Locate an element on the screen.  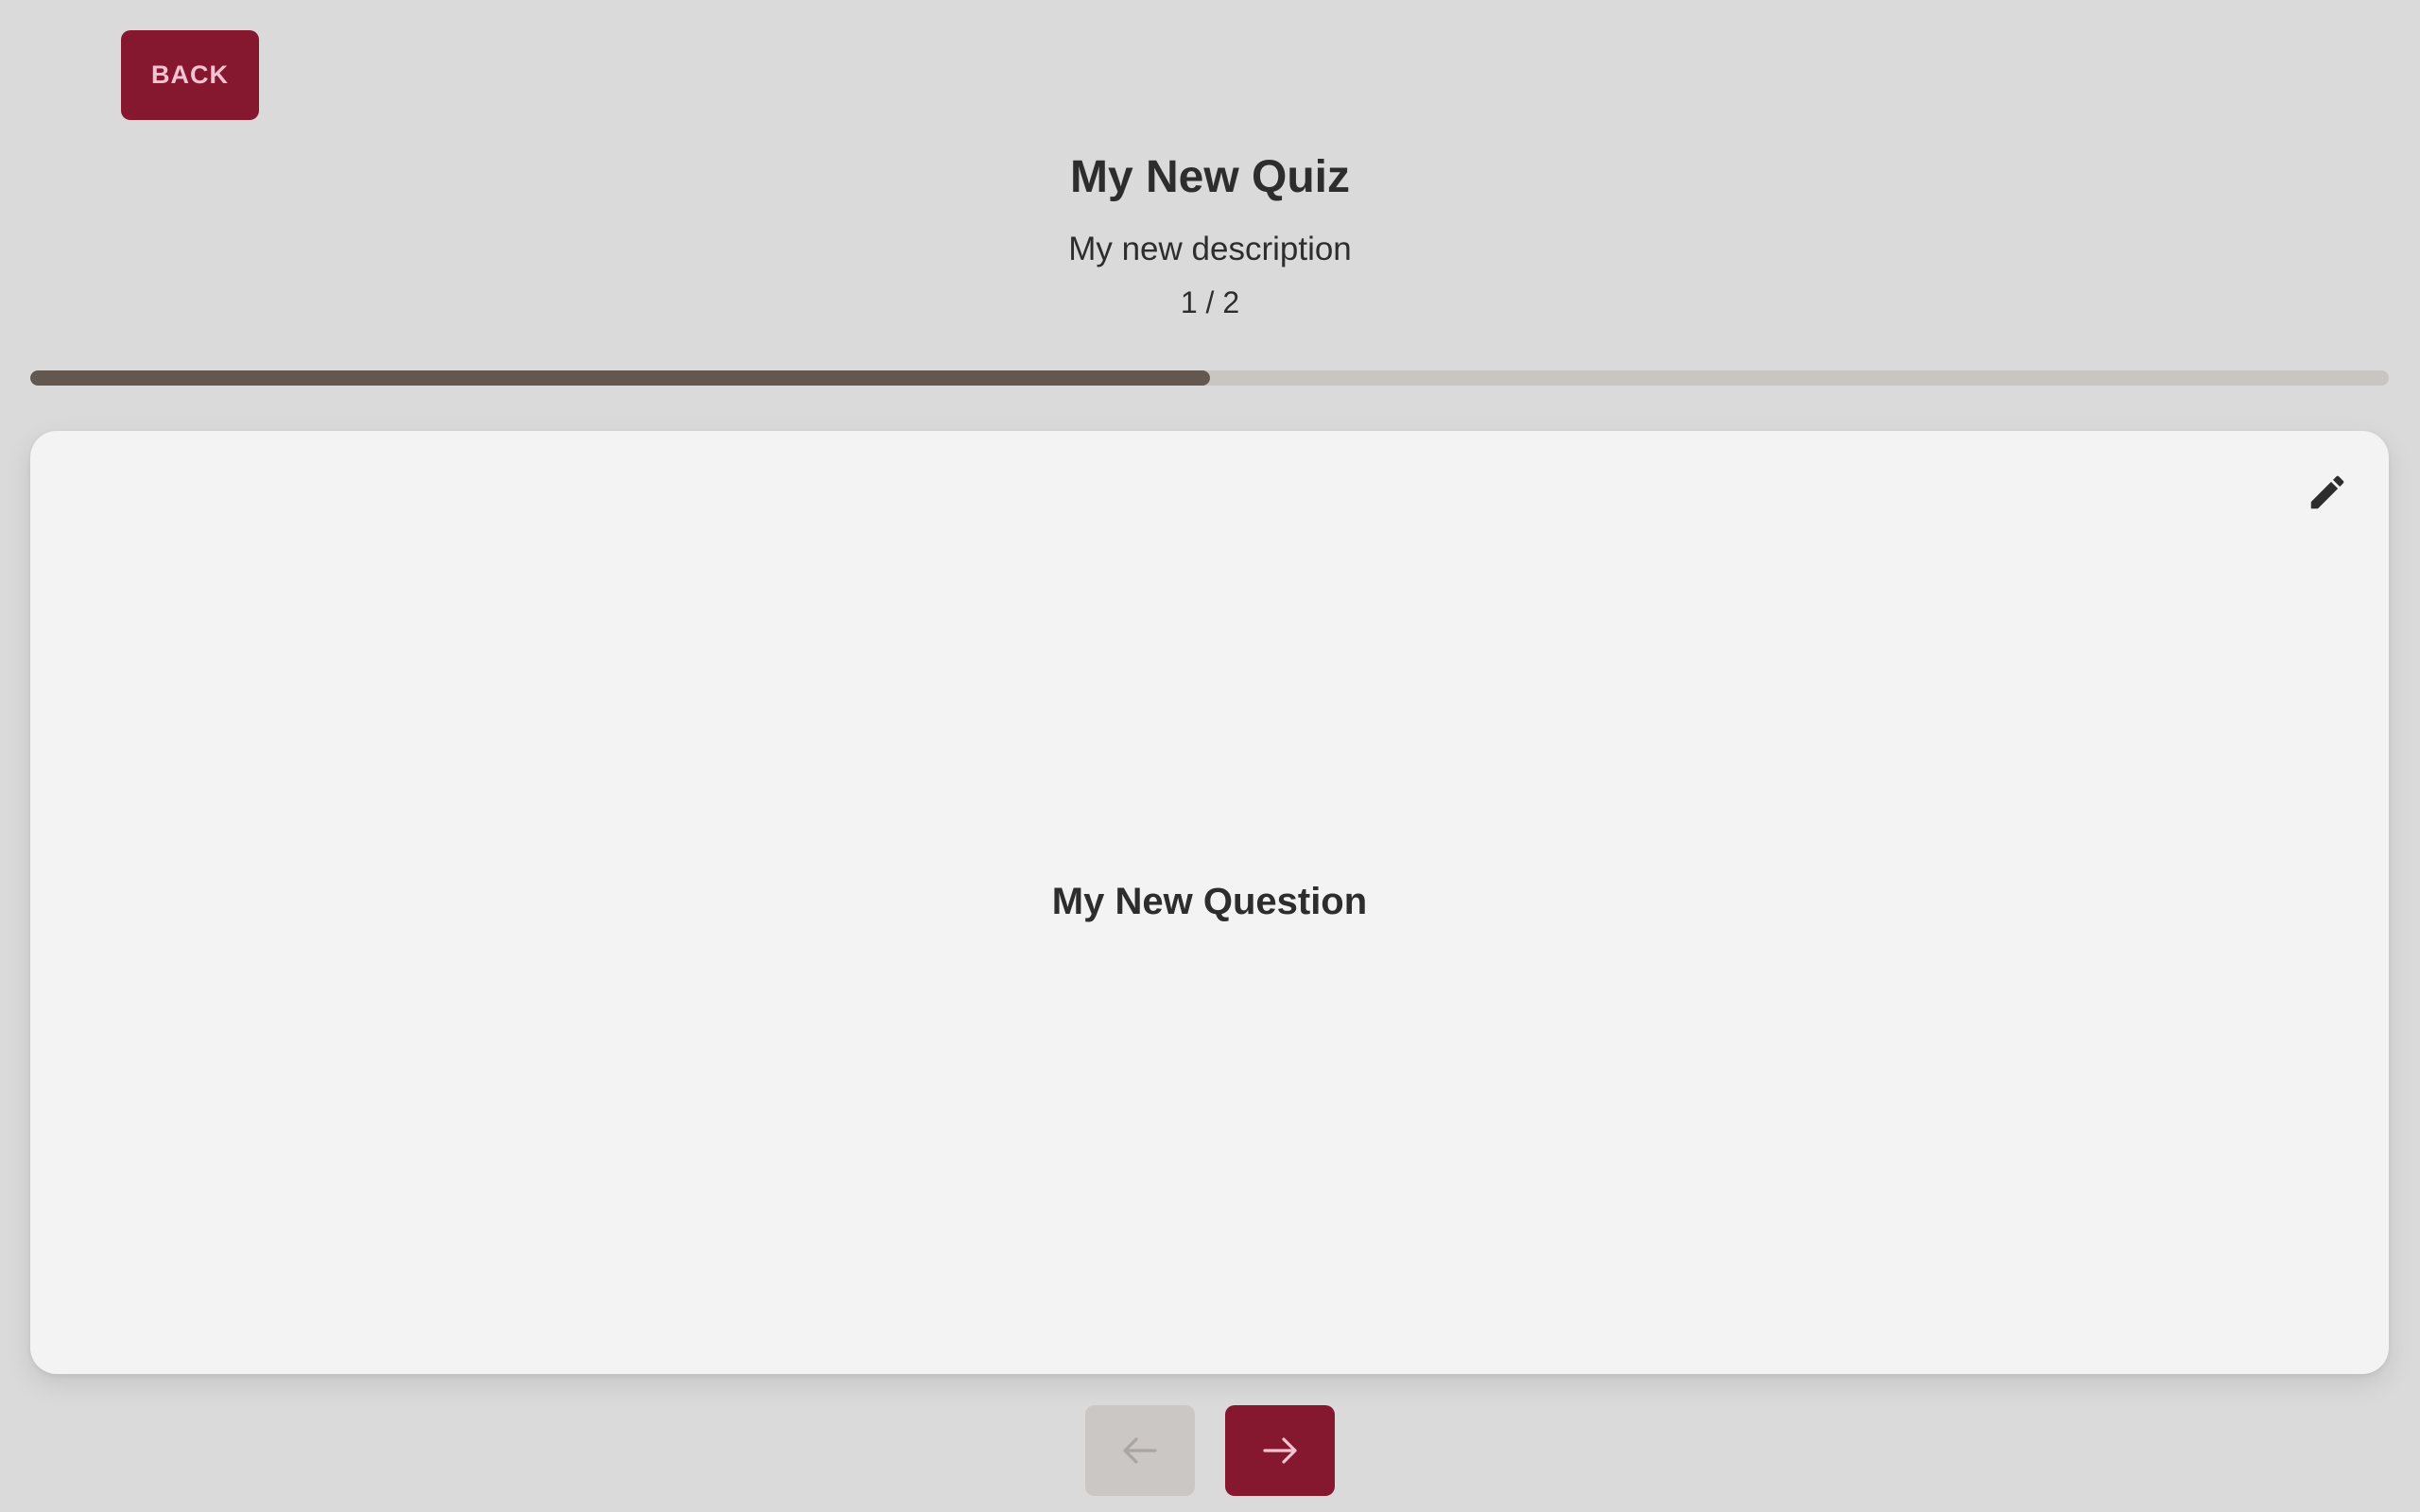
question-navigation is located at coordinates (1210, 1450).